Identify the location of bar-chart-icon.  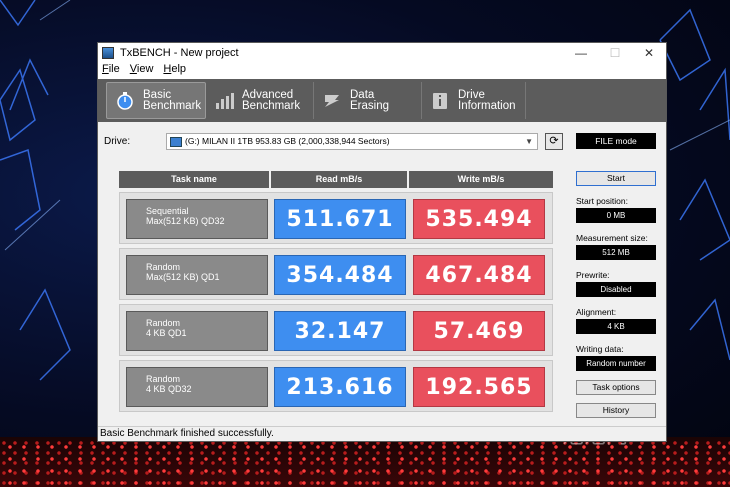
(224, 101).